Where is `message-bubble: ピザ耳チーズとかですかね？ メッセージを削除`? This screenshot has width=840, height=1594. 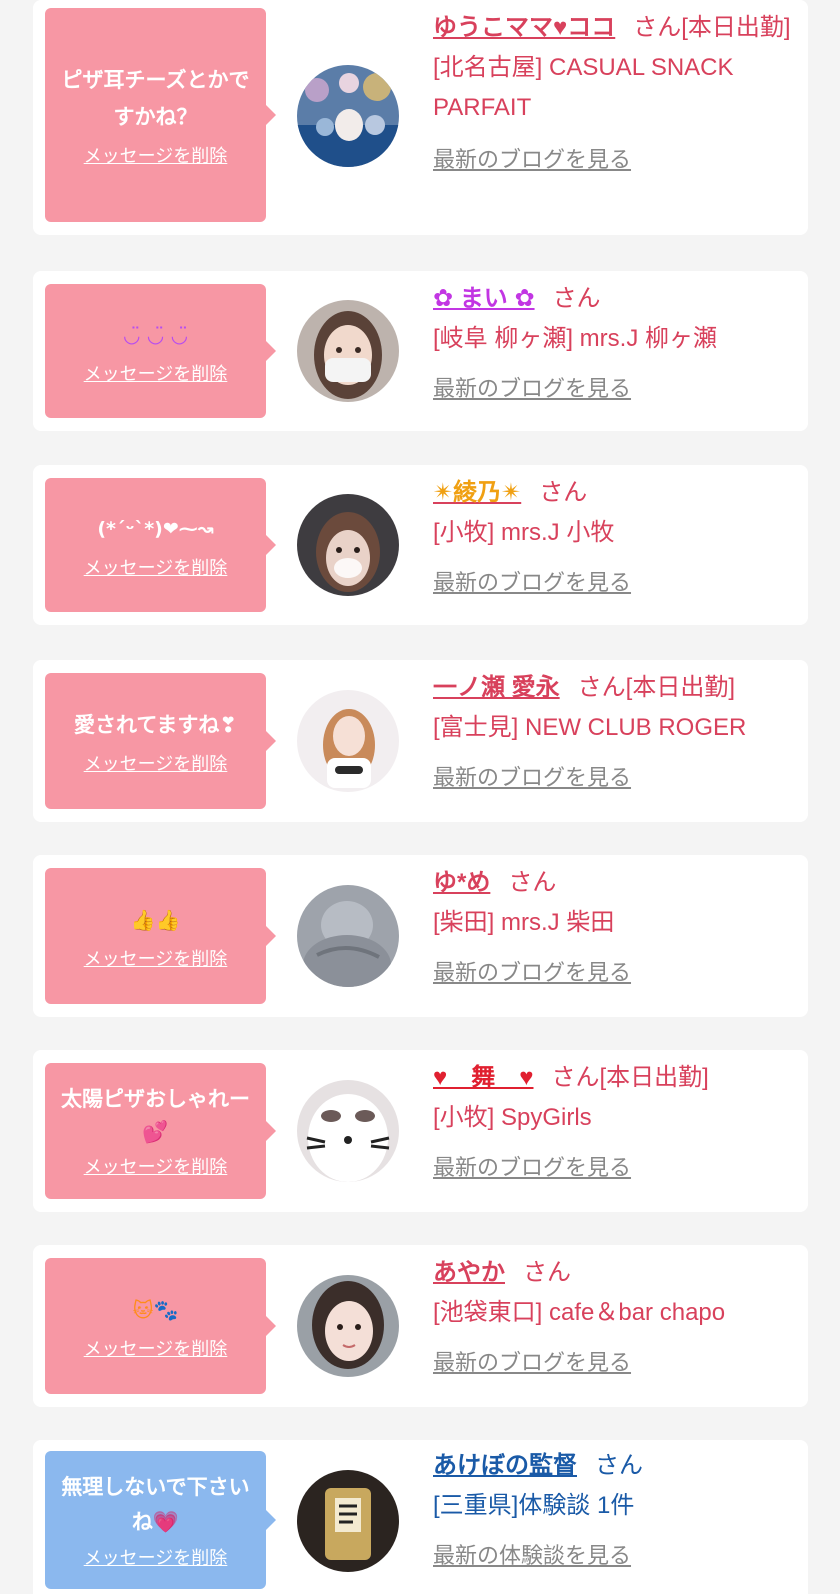
message-bubble: ピザ耳チーズとかですかね？ メッセージを削除 is located at coordinates (160, 115).